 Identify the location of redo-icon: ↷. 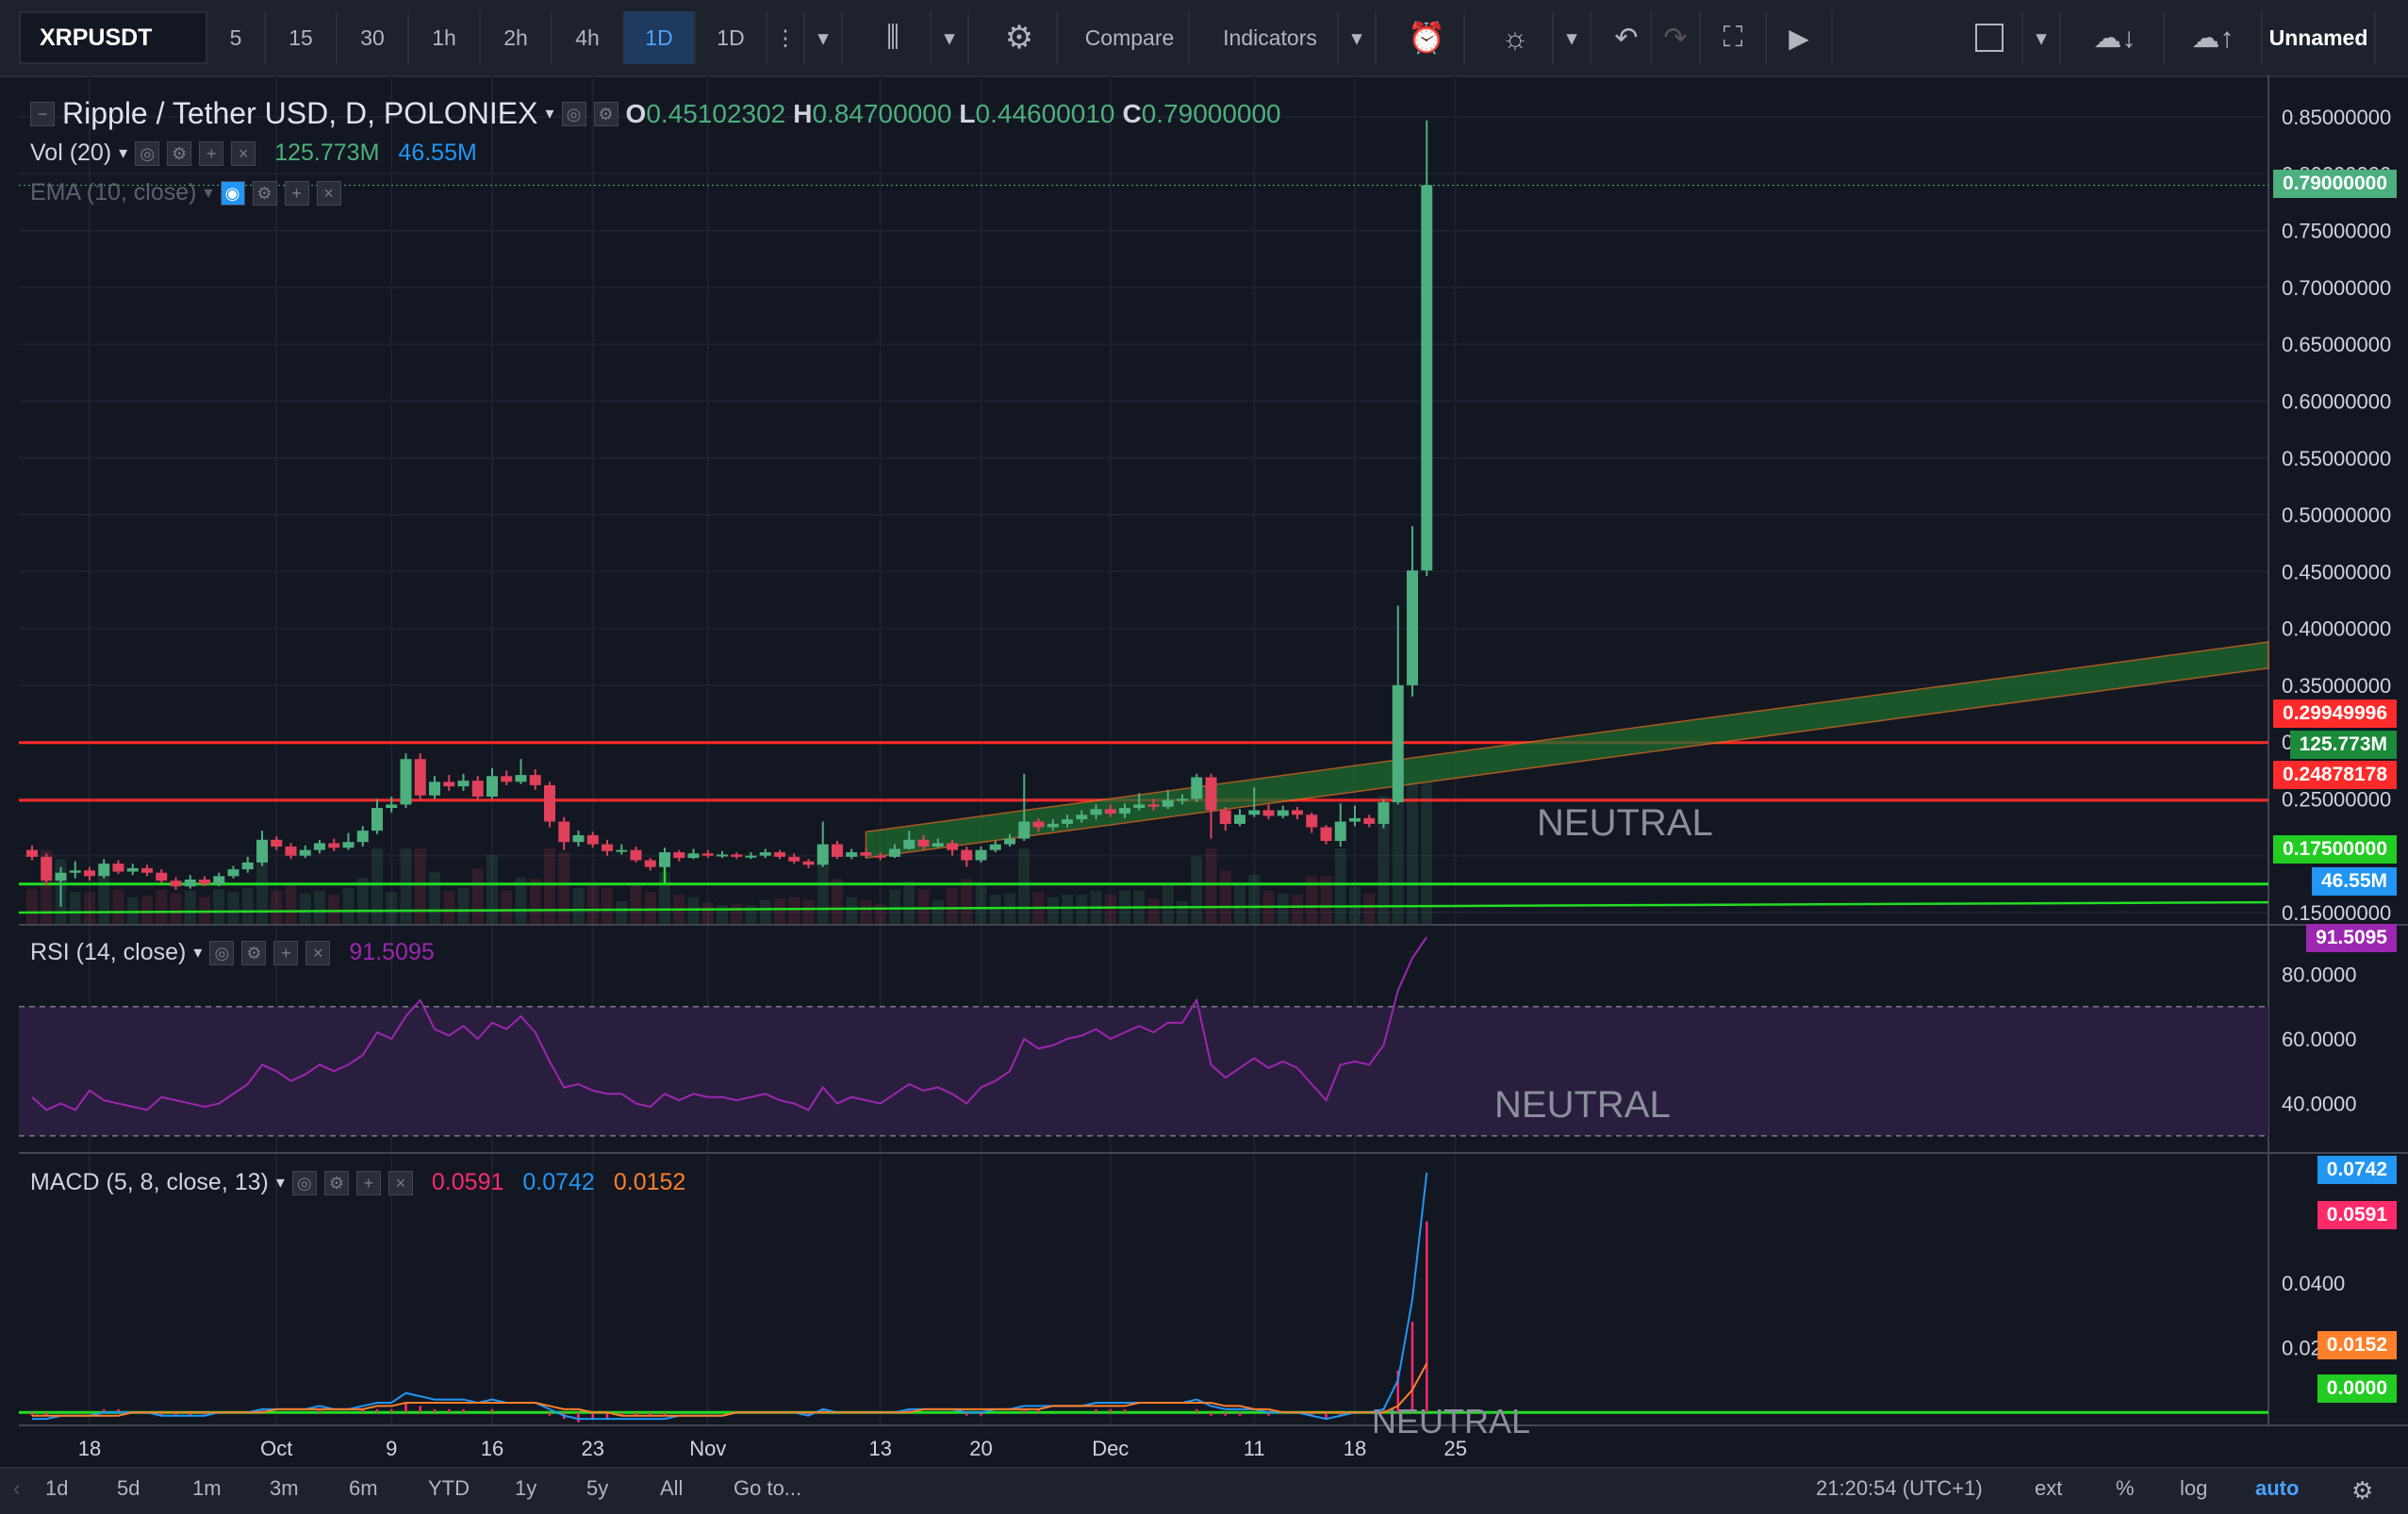
(1676, 37).